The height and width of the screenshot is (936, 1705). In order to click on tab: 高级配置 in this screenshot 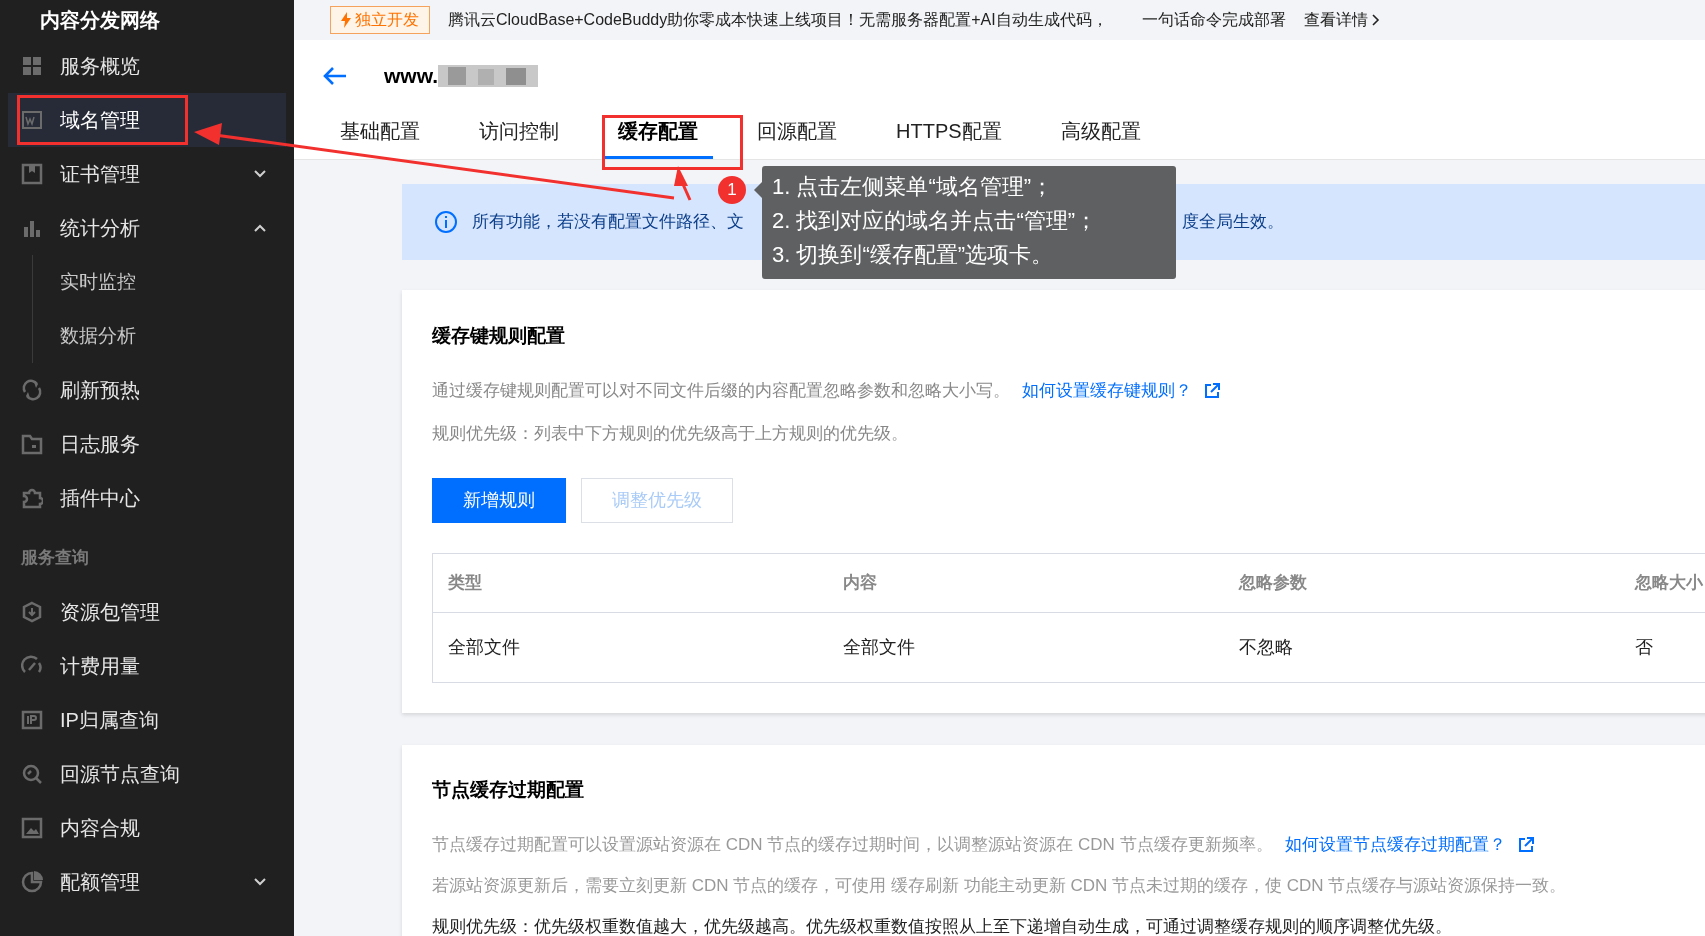, I will do `click(1100, 135)`.